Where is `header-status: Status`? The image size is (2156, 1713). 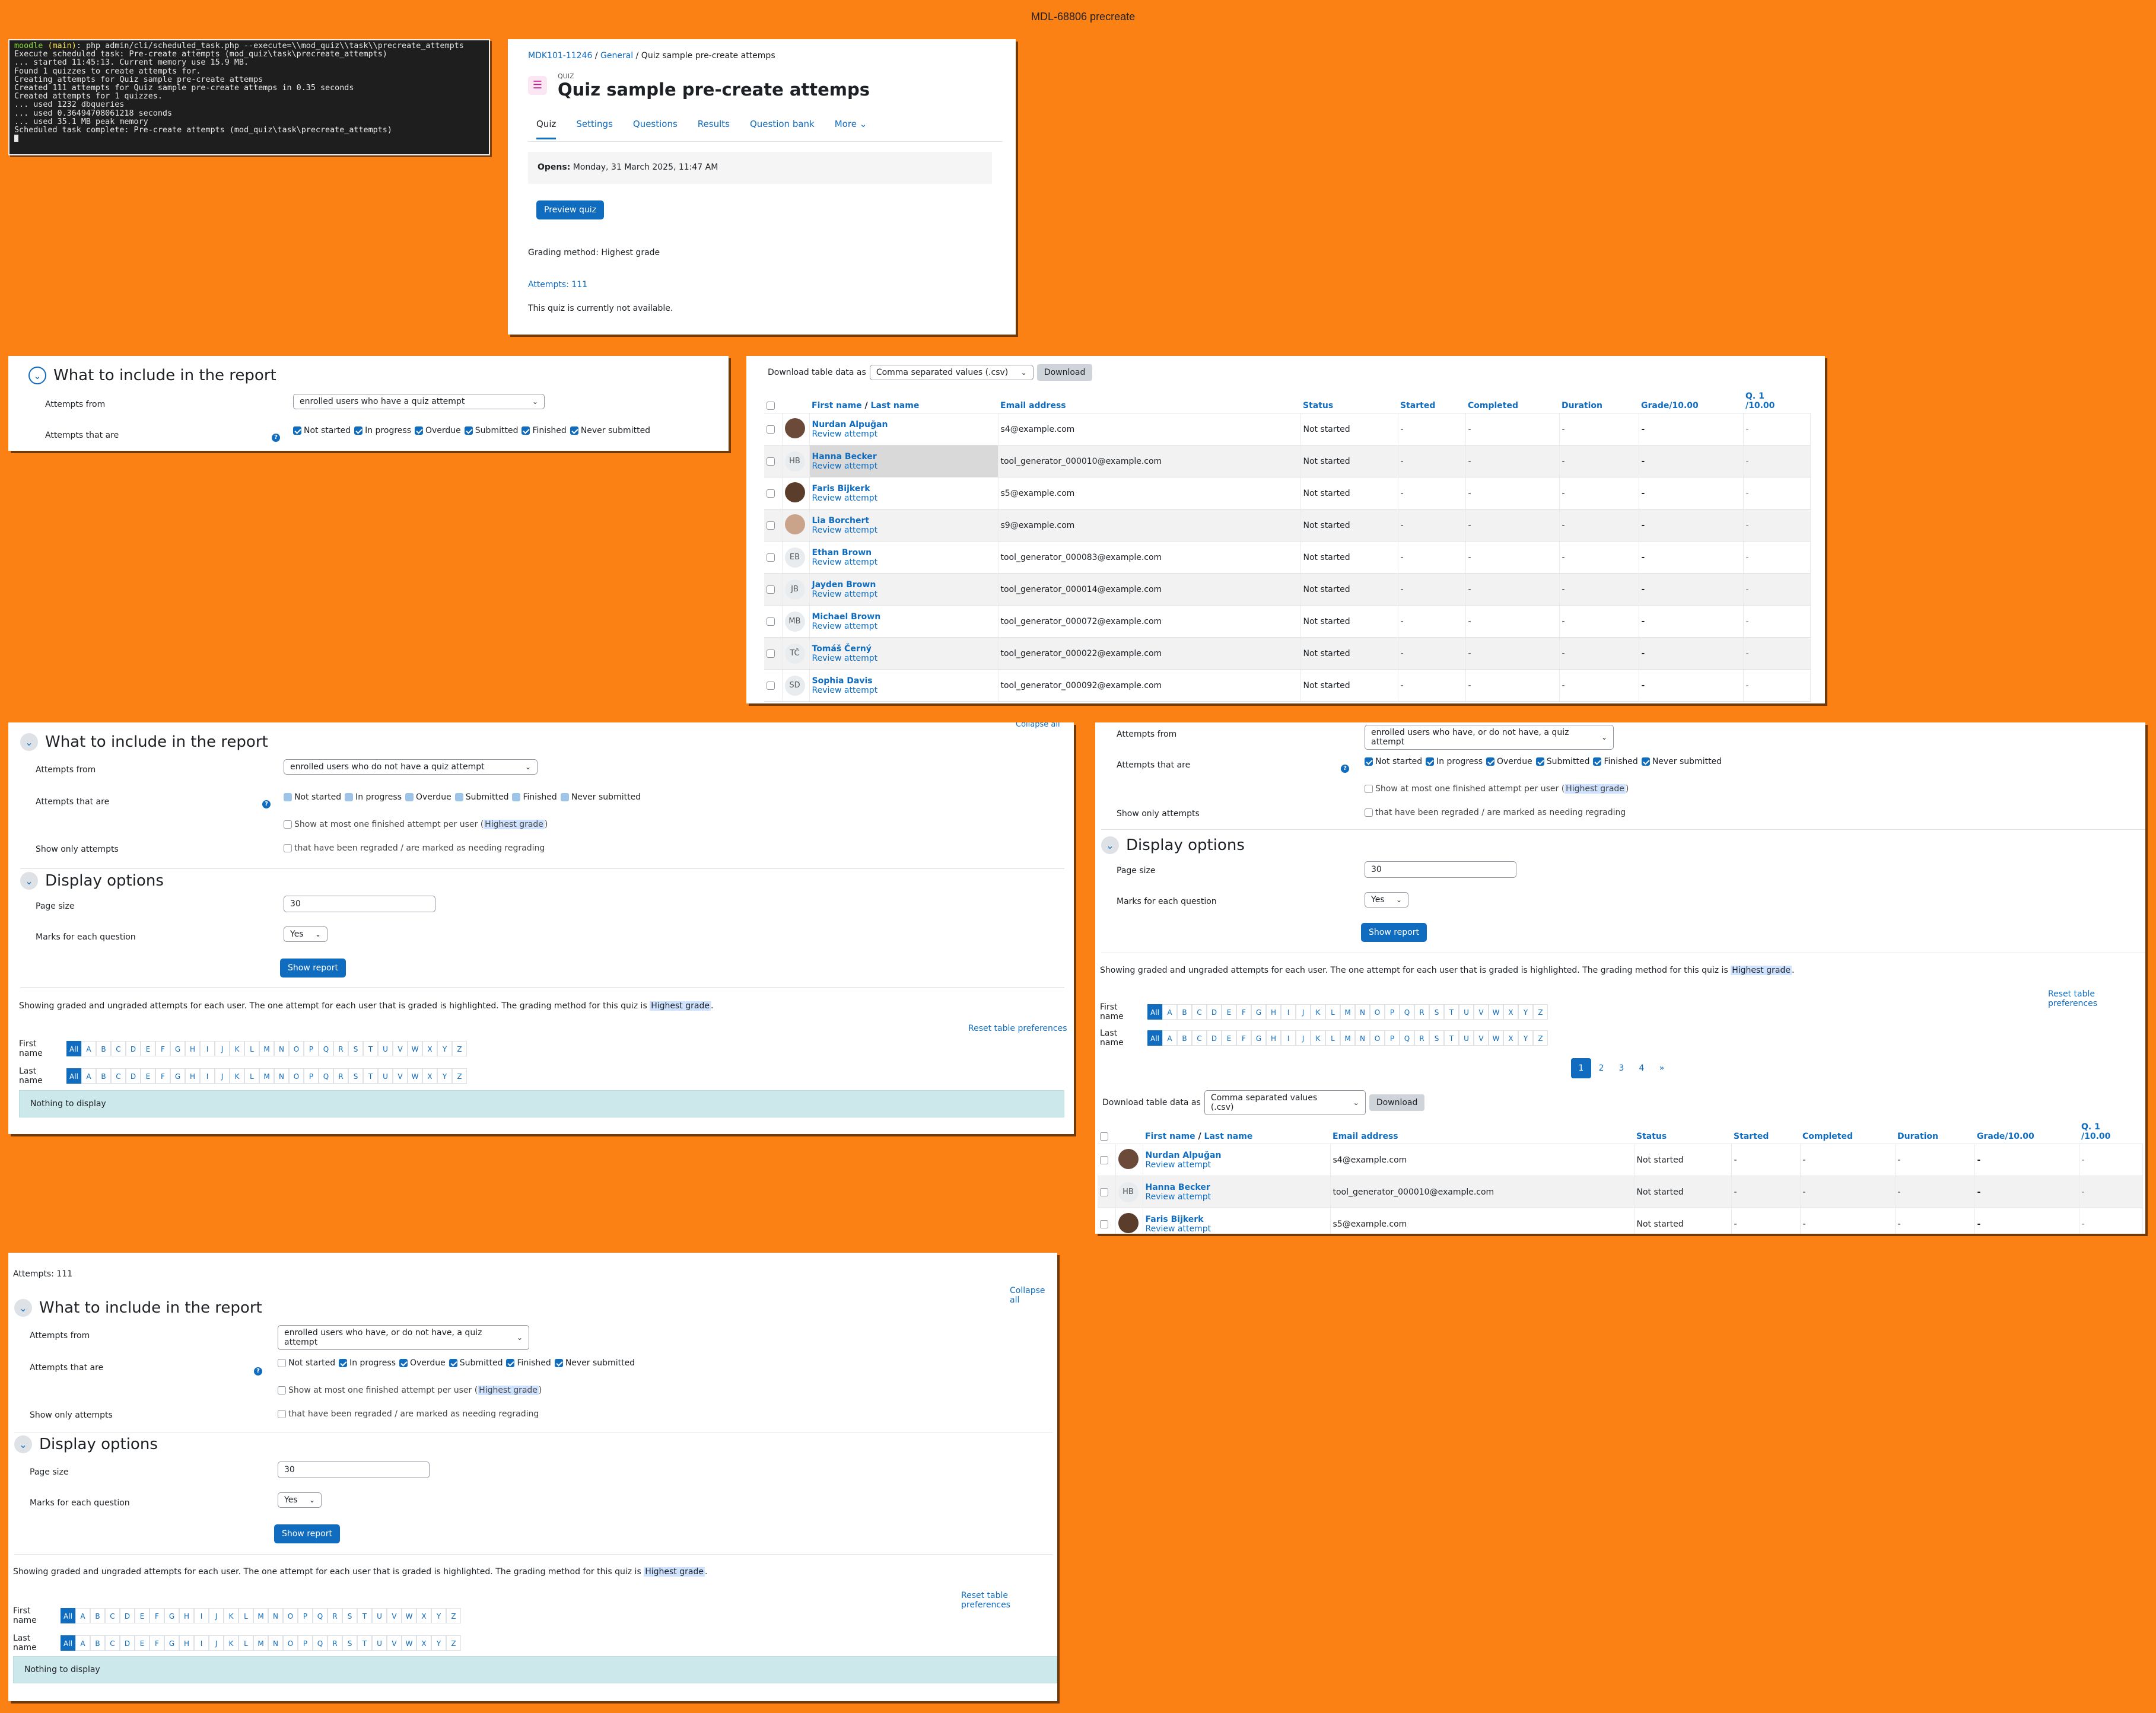
header-status: Status is located at coordinates (1682, 1132).